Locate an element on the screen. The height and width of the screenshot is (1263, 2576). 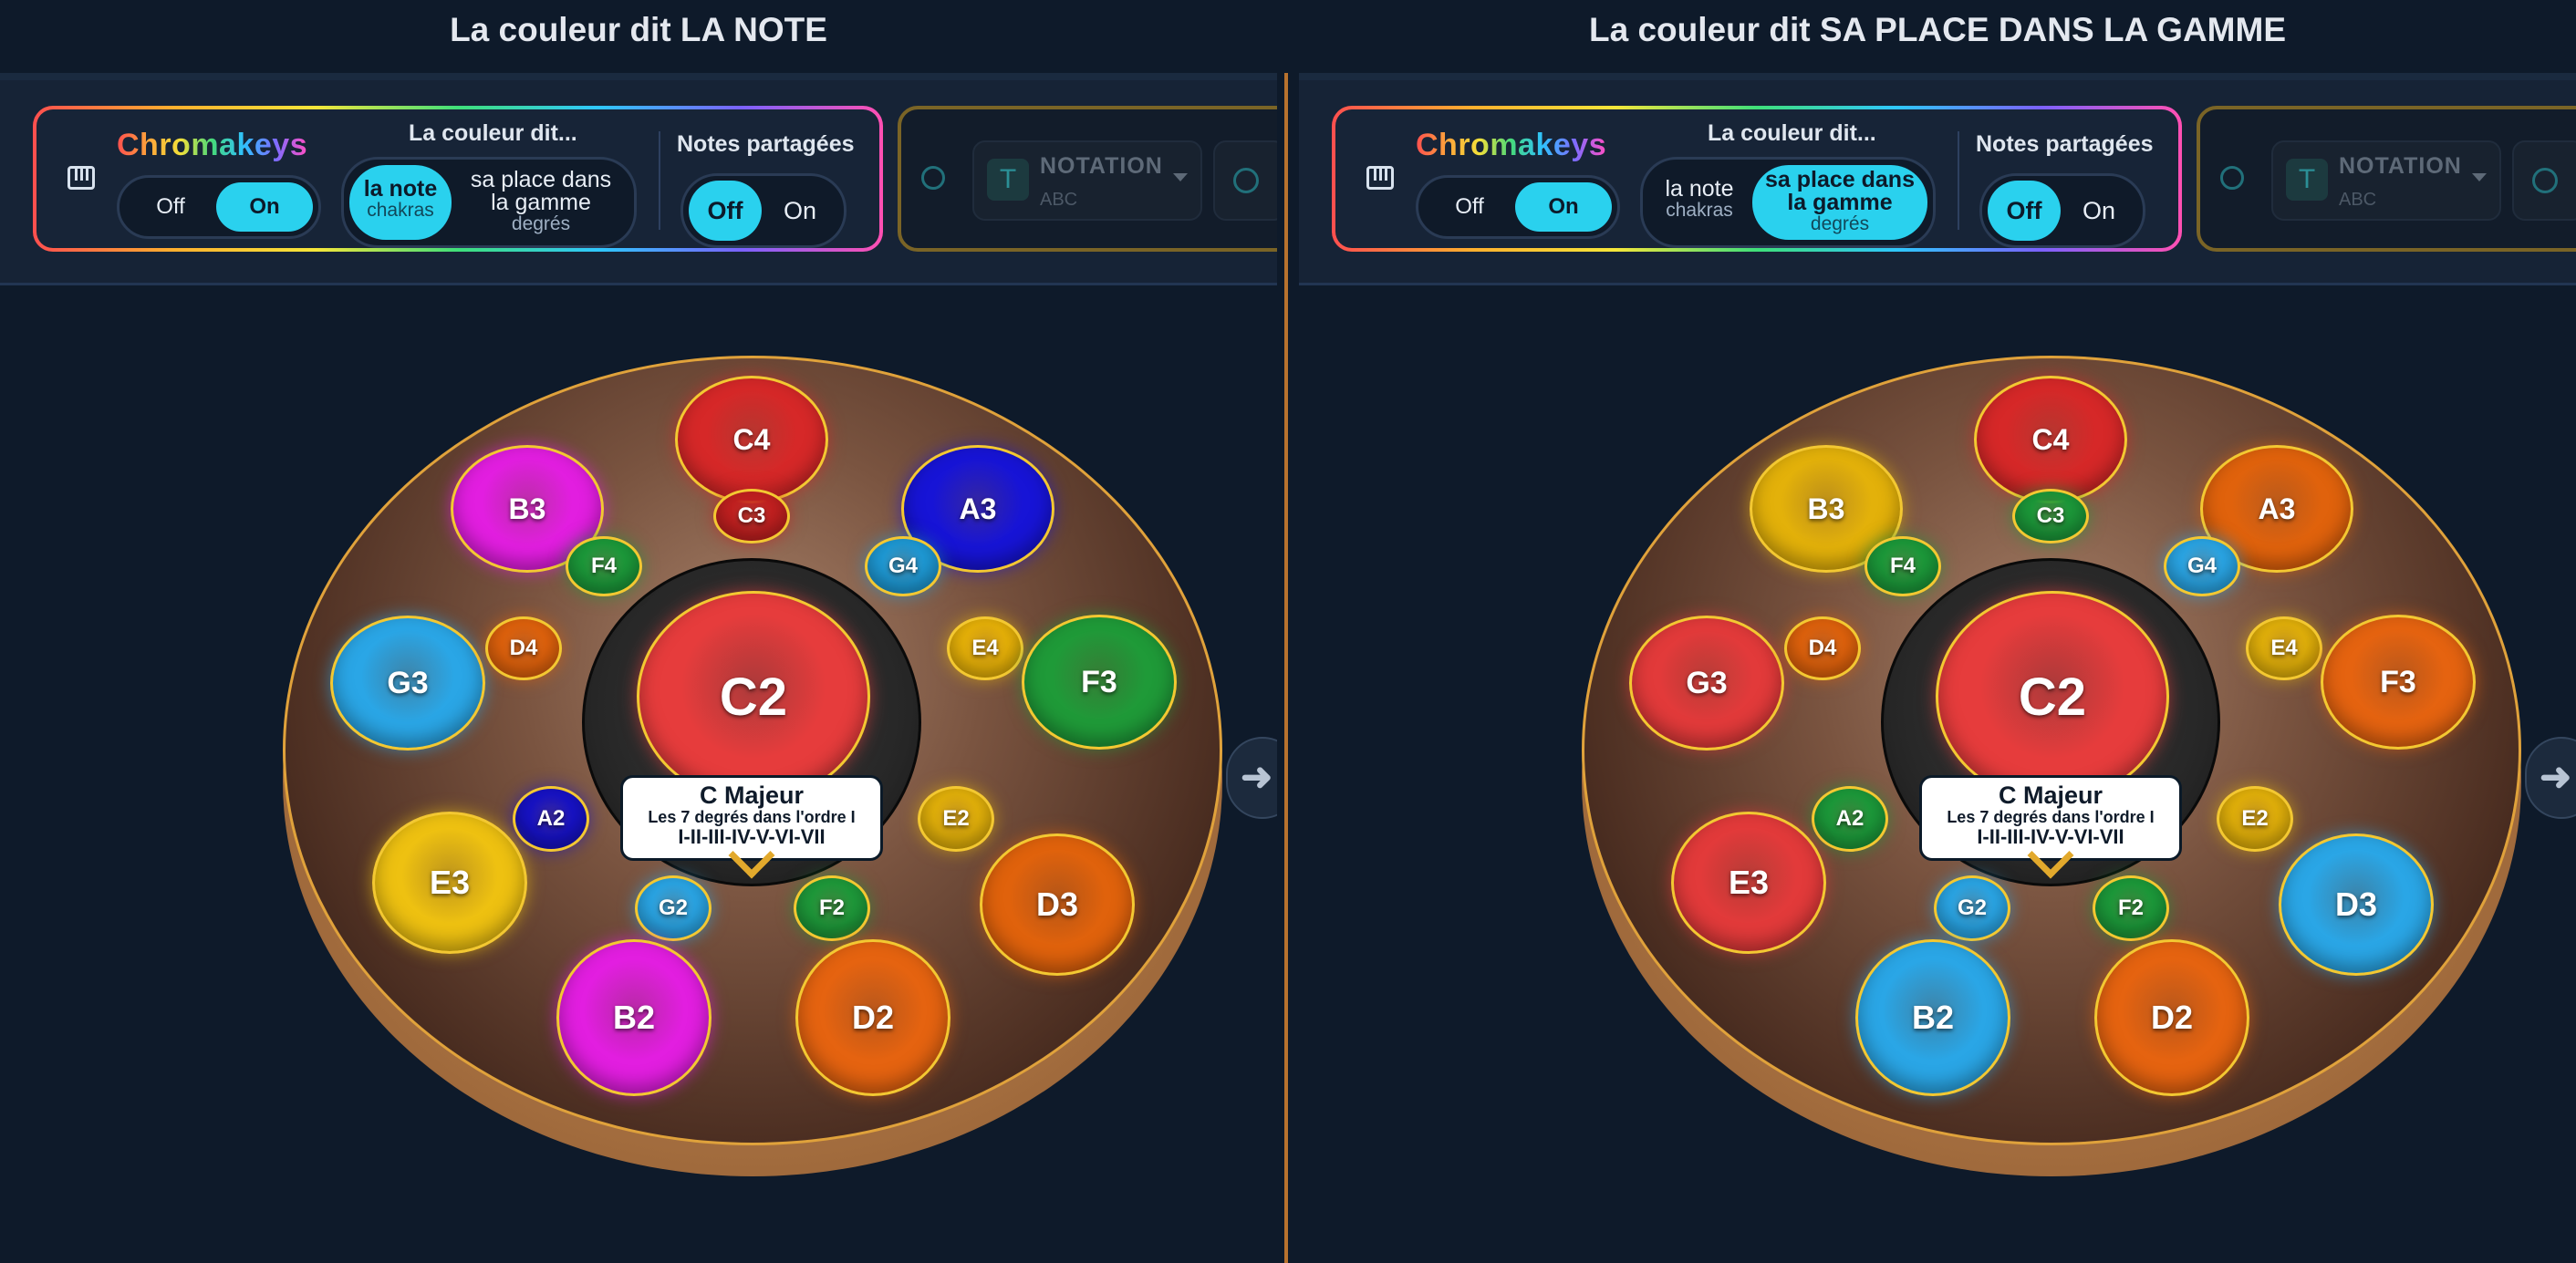
notation-box: T NOTATION ABC is located at coordinates (2386, 179).